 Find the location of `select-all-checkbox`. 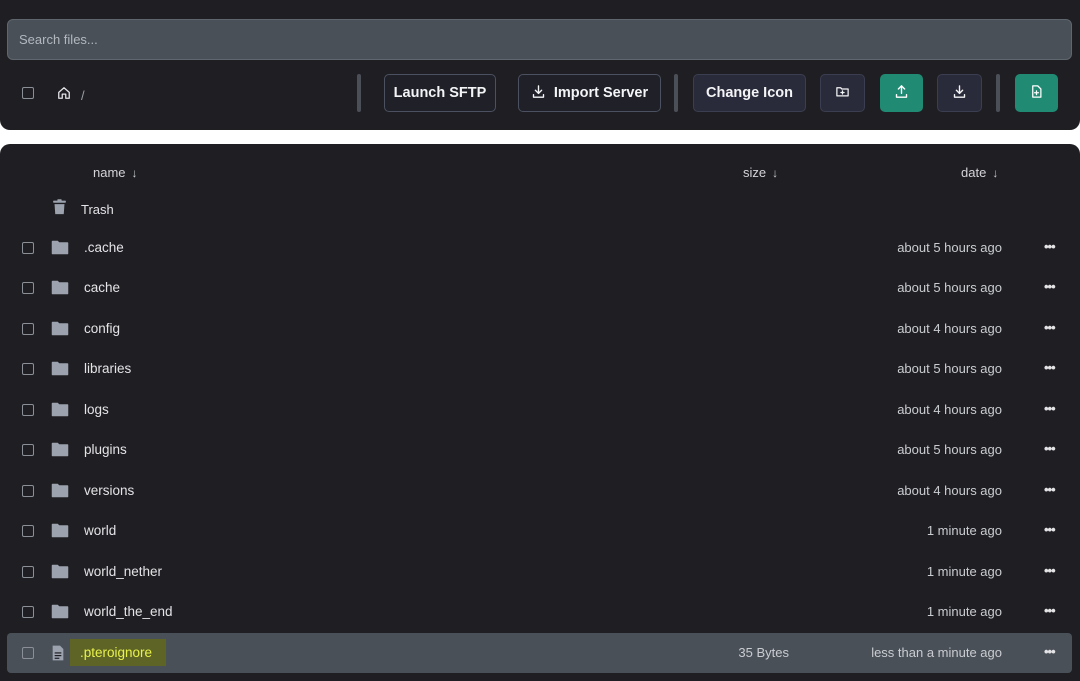

select-all-checkbox is located at coordinates (28, 93).